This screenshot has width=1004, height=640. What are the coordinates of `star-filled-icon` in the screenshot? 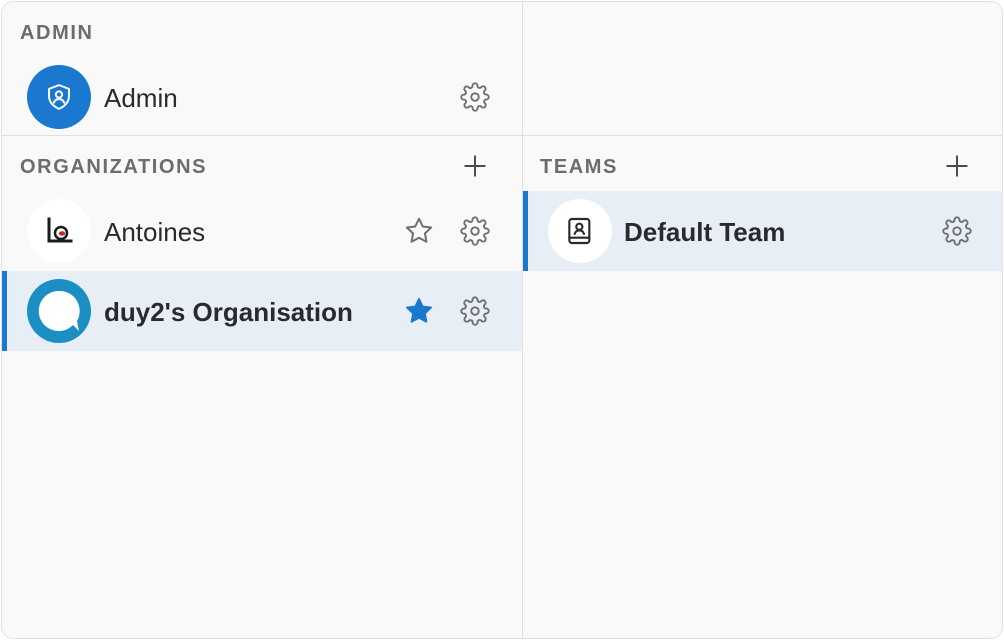 It's located at (419, 310).